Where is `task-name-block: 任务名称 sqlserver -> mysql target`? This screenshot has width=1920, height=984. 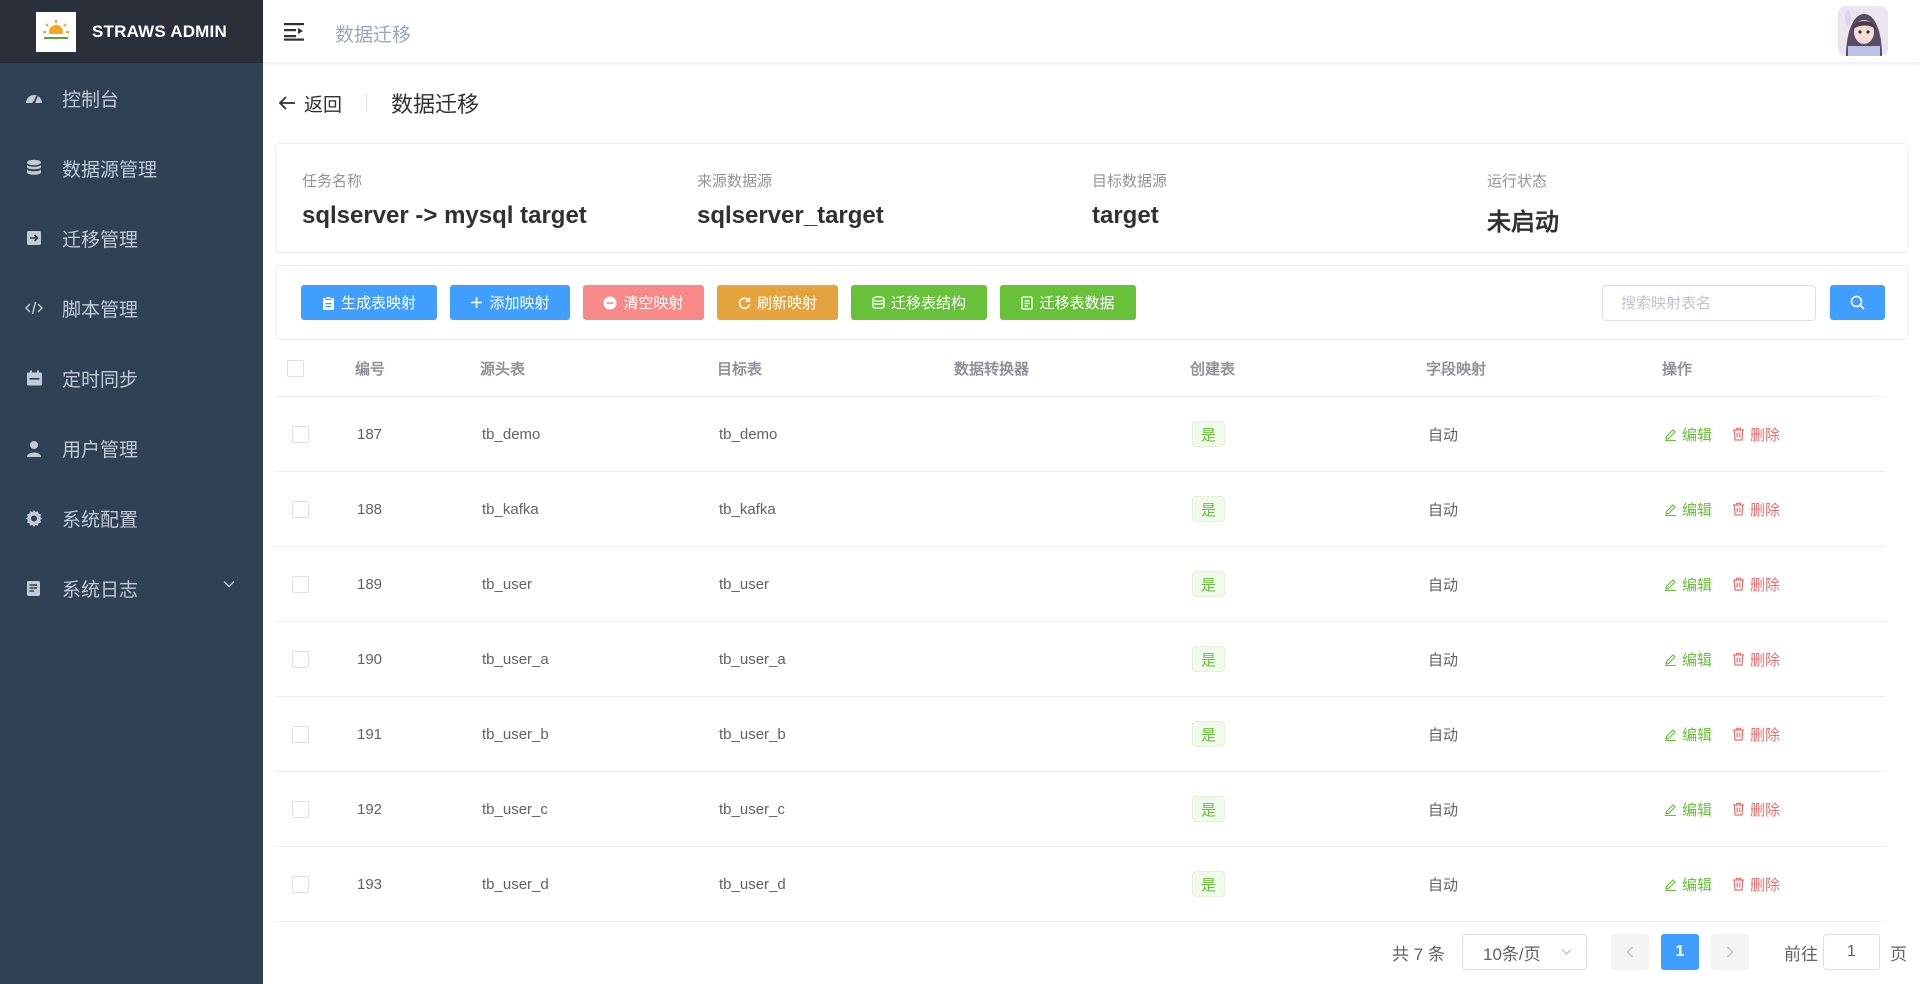 task-name-block: 任务名称 sqlserver -> mysql target is located at coordinates (444, 200).